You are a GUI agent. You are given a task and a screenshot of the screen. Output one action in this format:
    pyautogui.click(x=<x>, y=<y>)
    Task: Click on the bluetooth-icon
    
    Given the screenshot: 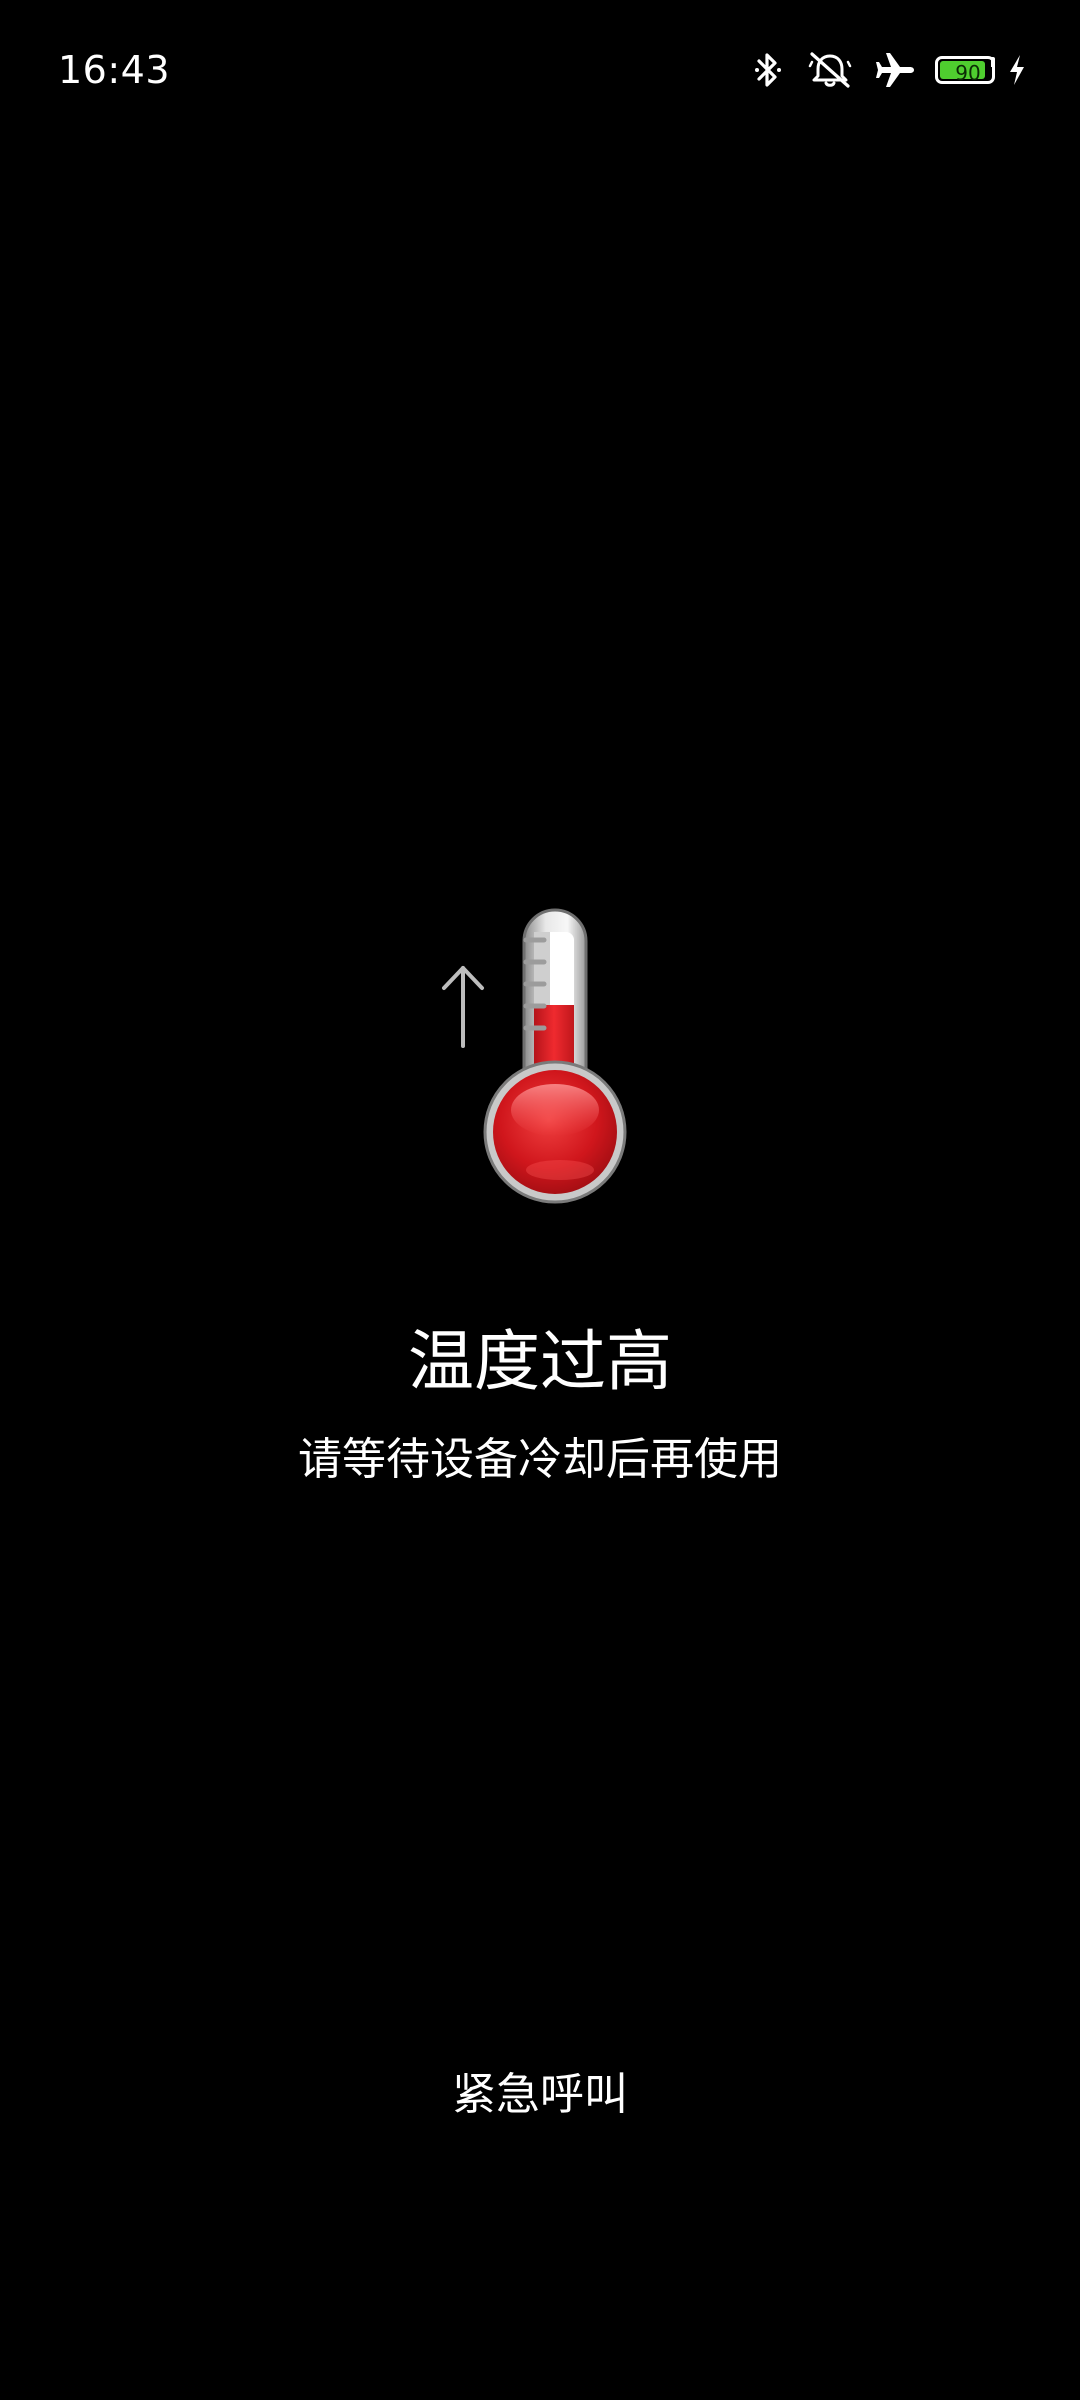 What is the action you would take?
    pyautogui.click(x=768, y=70)
    